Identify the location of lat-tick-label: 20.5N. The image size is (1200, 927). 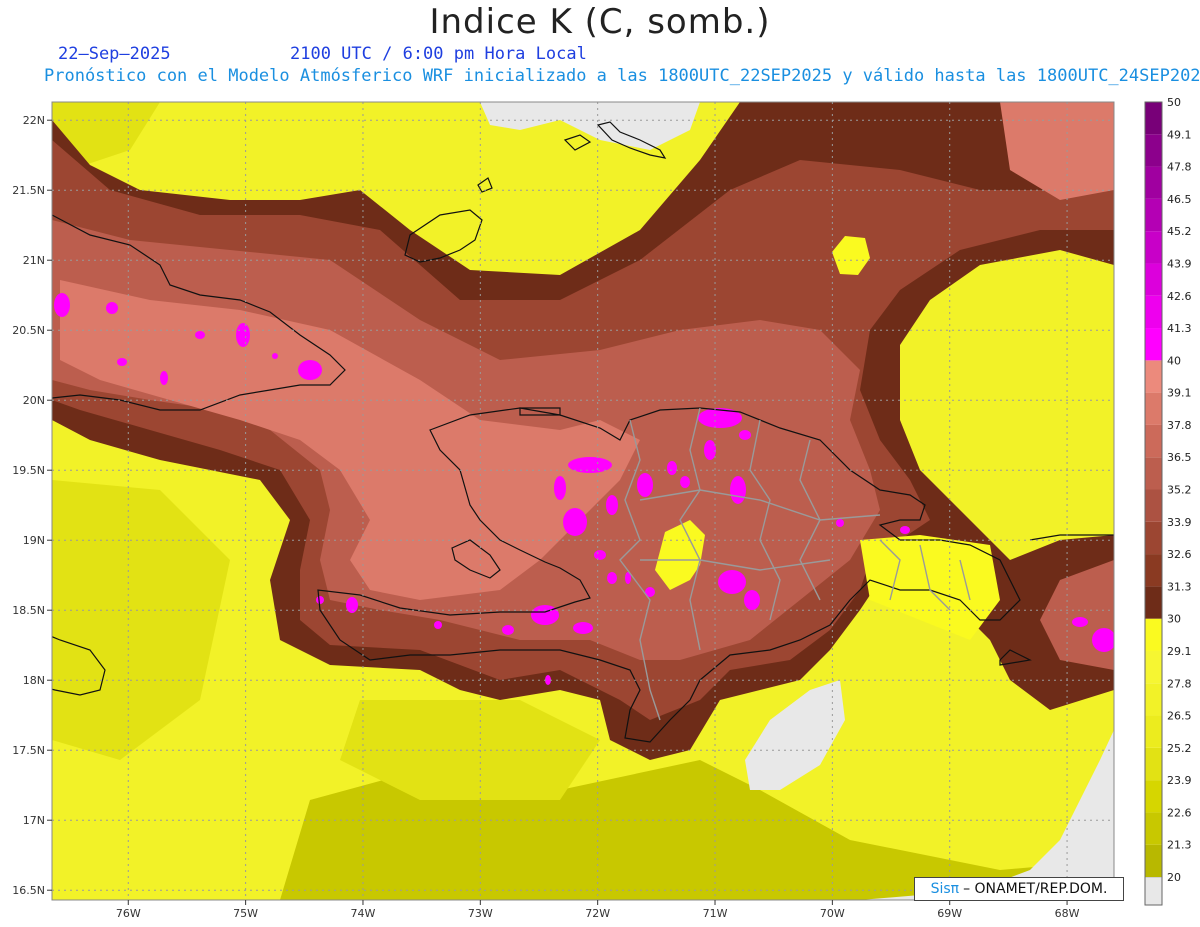
(28, 330).